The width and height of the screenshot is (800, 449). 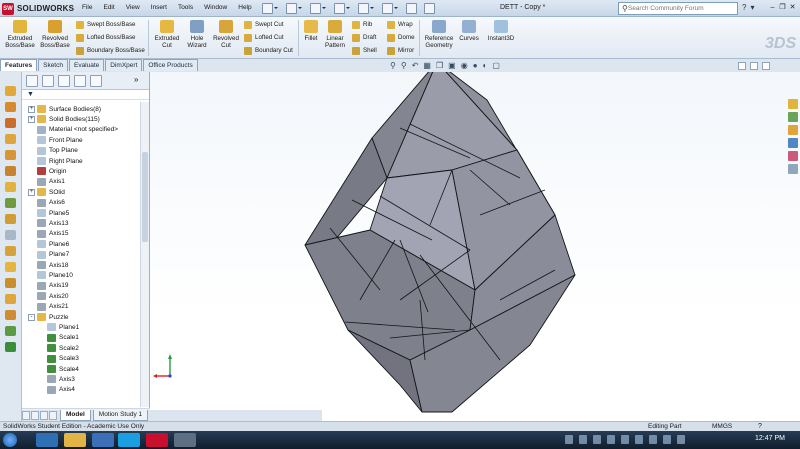 I want to click on zoom-to-fit-icon: ⚲, so click(x=393, y=65).